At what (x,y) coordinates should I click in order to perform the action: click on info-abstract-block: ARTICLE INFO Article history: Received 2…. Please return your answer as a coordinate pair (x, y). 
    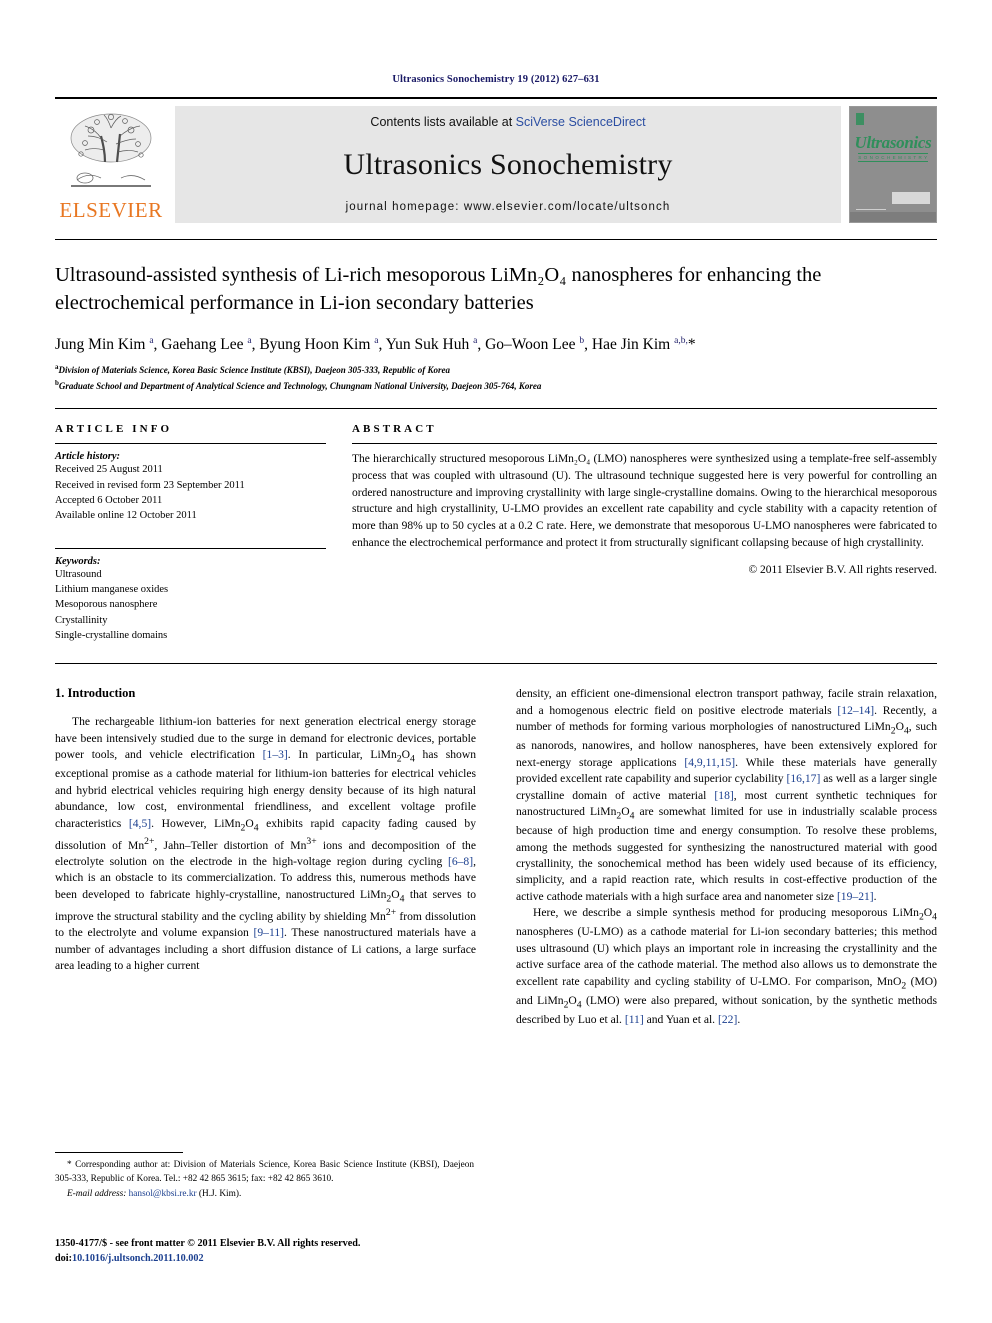
    Looking at the image, I should click on (496, 533).